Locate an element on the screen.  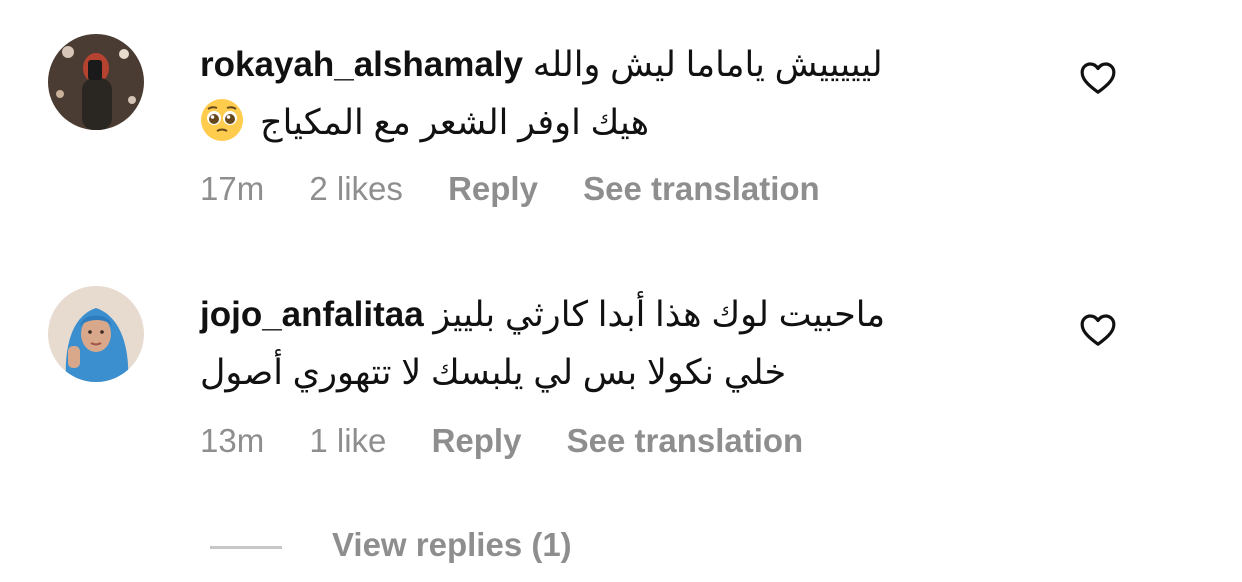
view-replies-button: View replies (1) is located at coordinates (391, 545).